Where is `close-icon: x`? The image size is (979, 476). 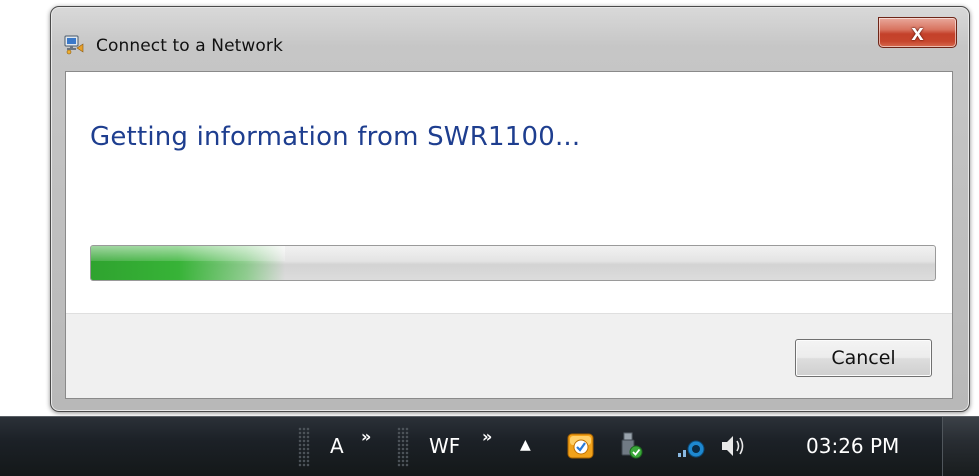 close-icon: x is located at coordinates (917, 32).